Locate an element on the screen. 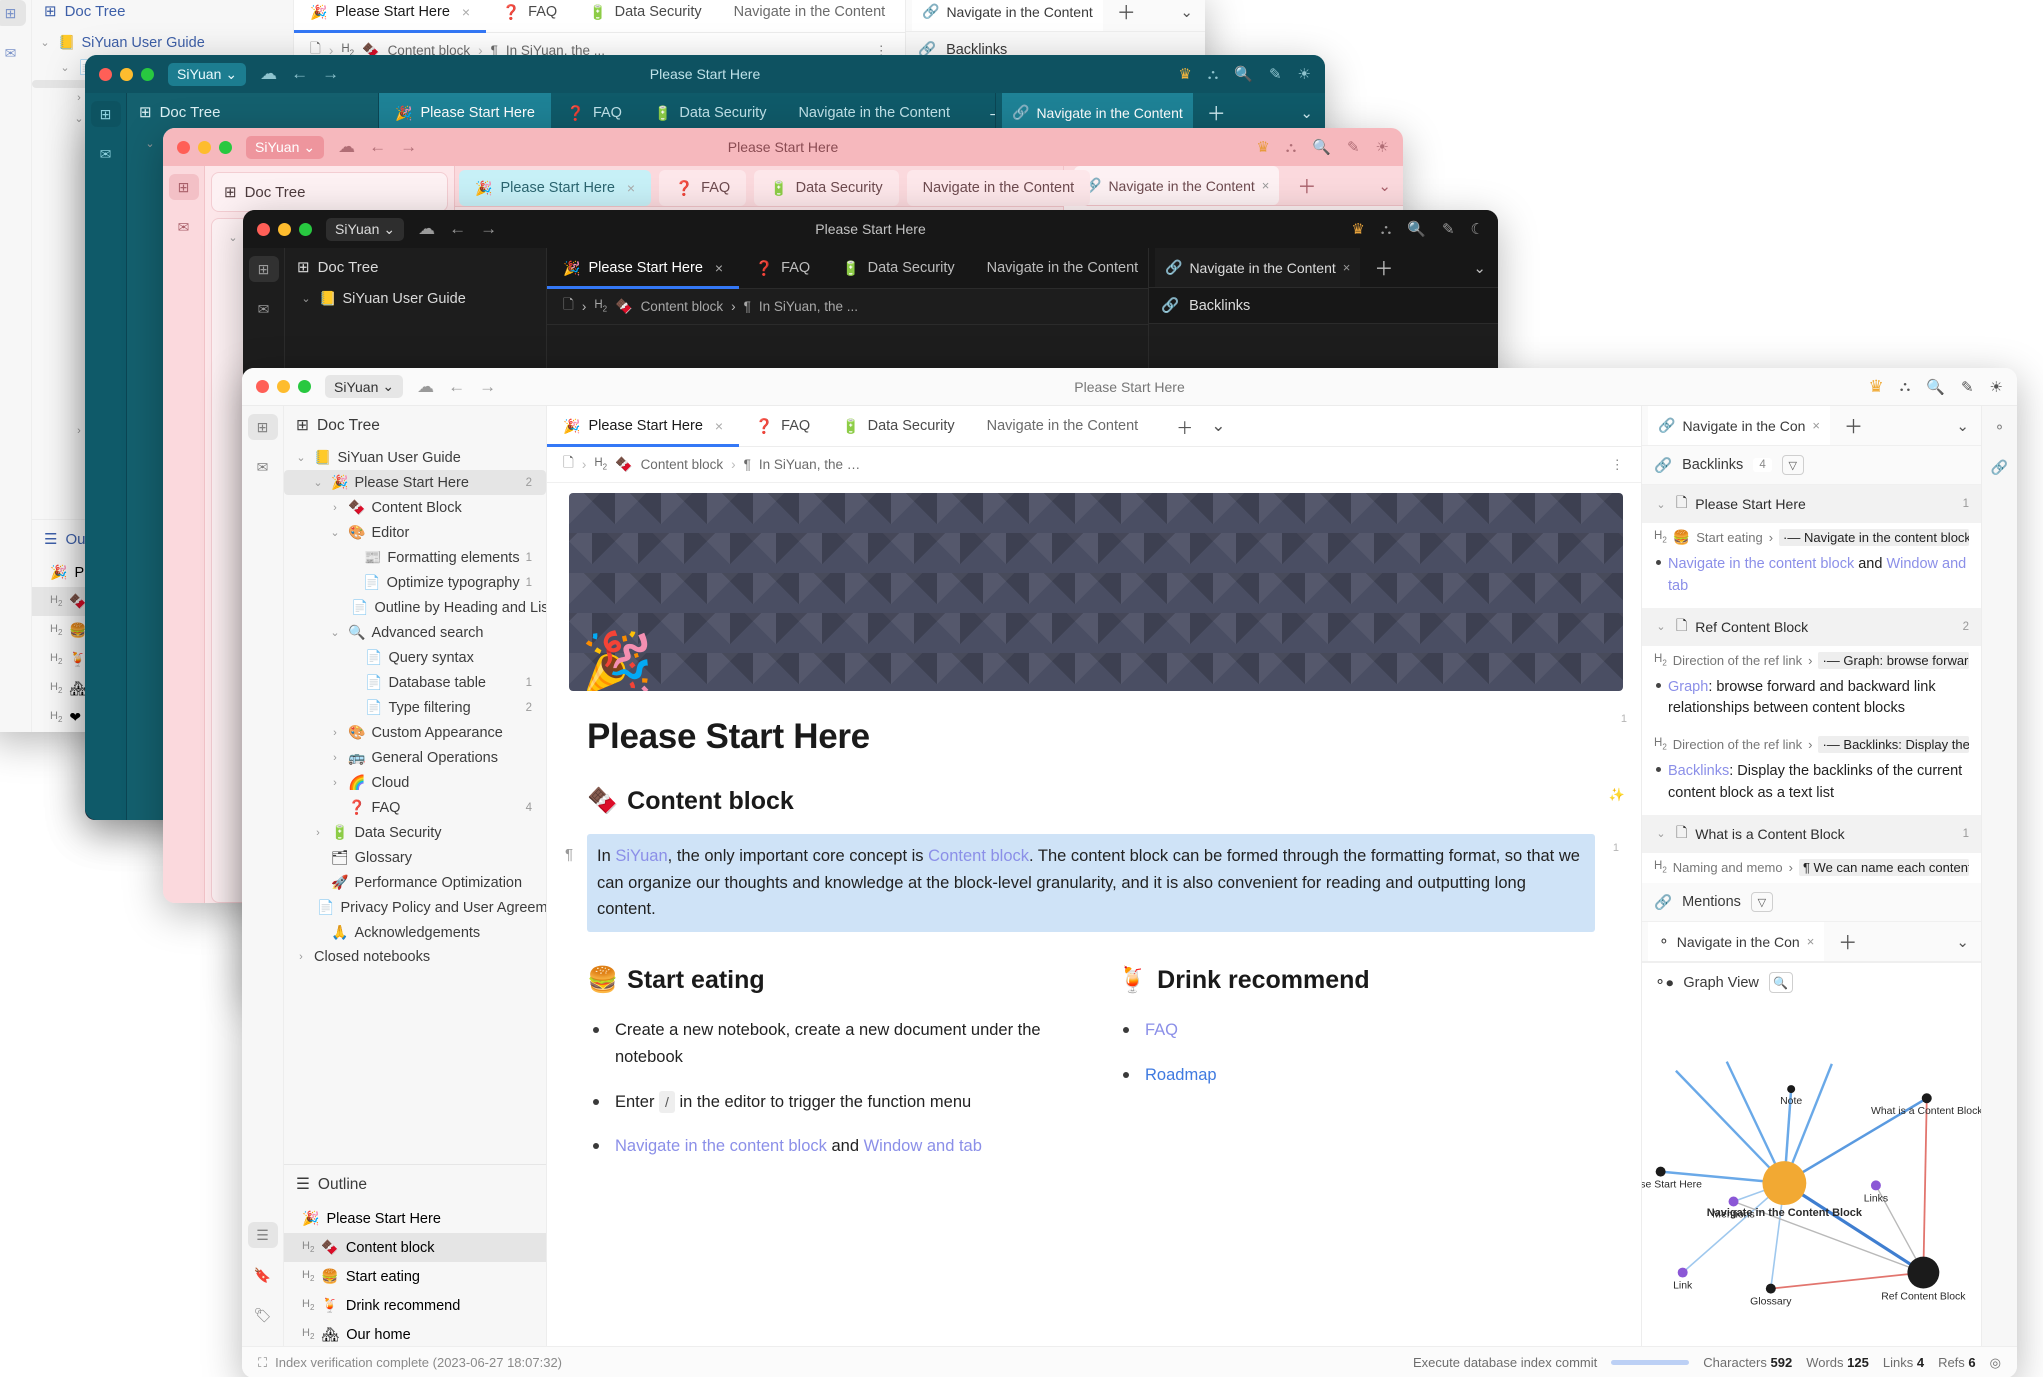 The height and width of the screenshot is (1377, 2043). funnel-icon: ▽ is located at coordinates (1761, 902).